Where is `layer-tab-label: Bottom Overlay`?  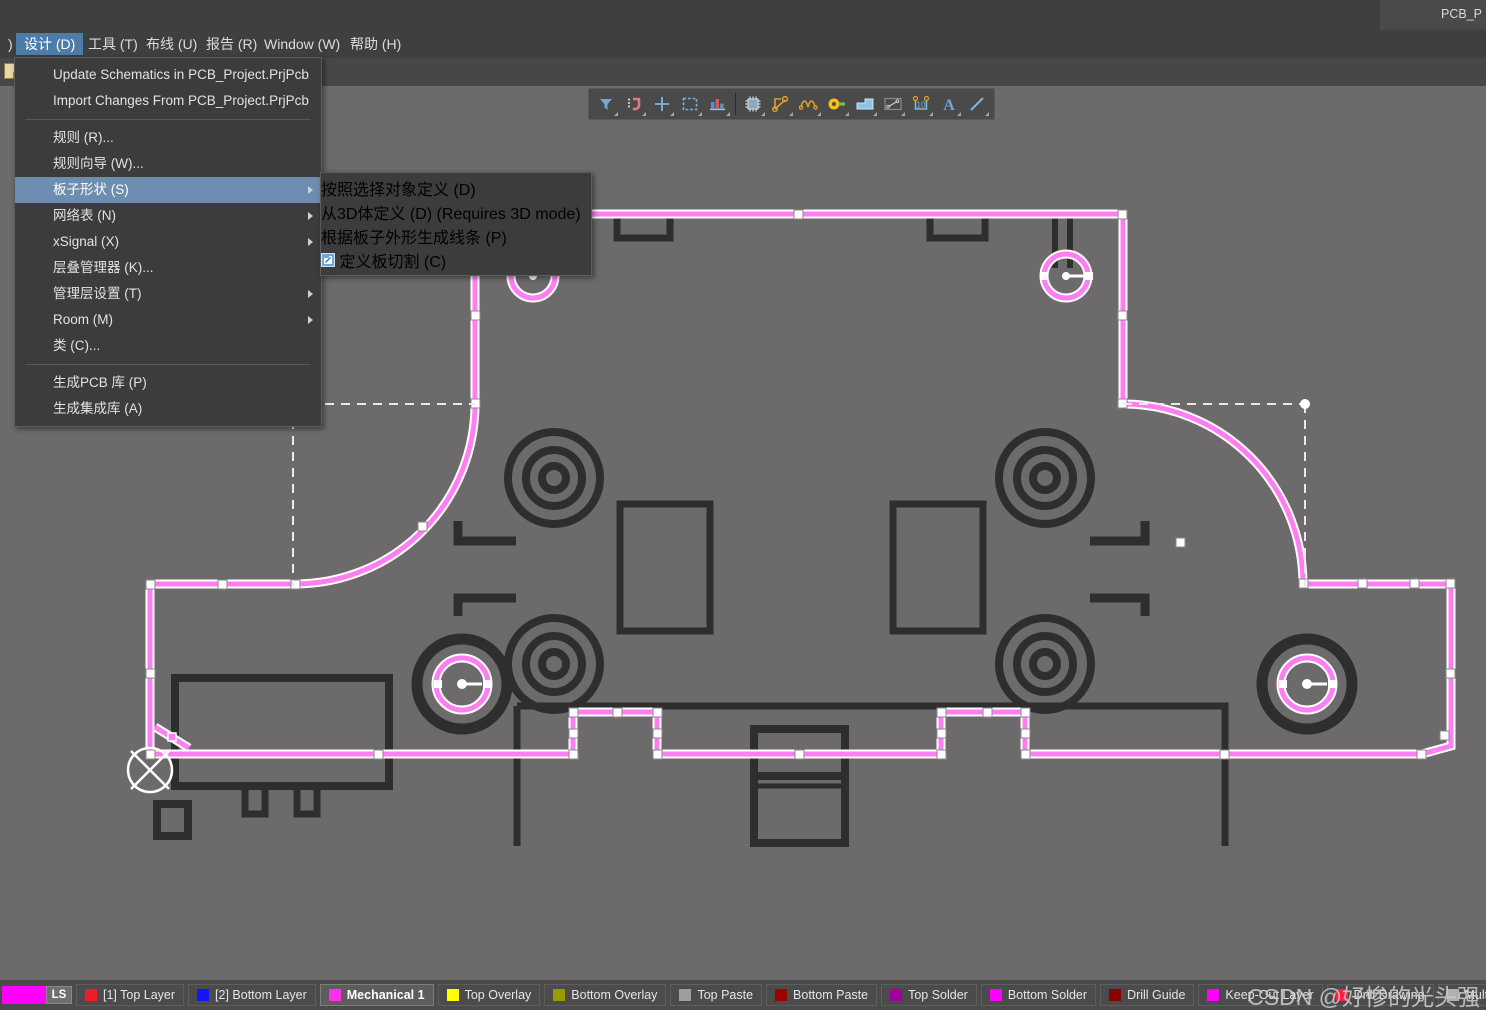 layer-tab-label: Bottom Overlay is located at coordinates (614, 995).